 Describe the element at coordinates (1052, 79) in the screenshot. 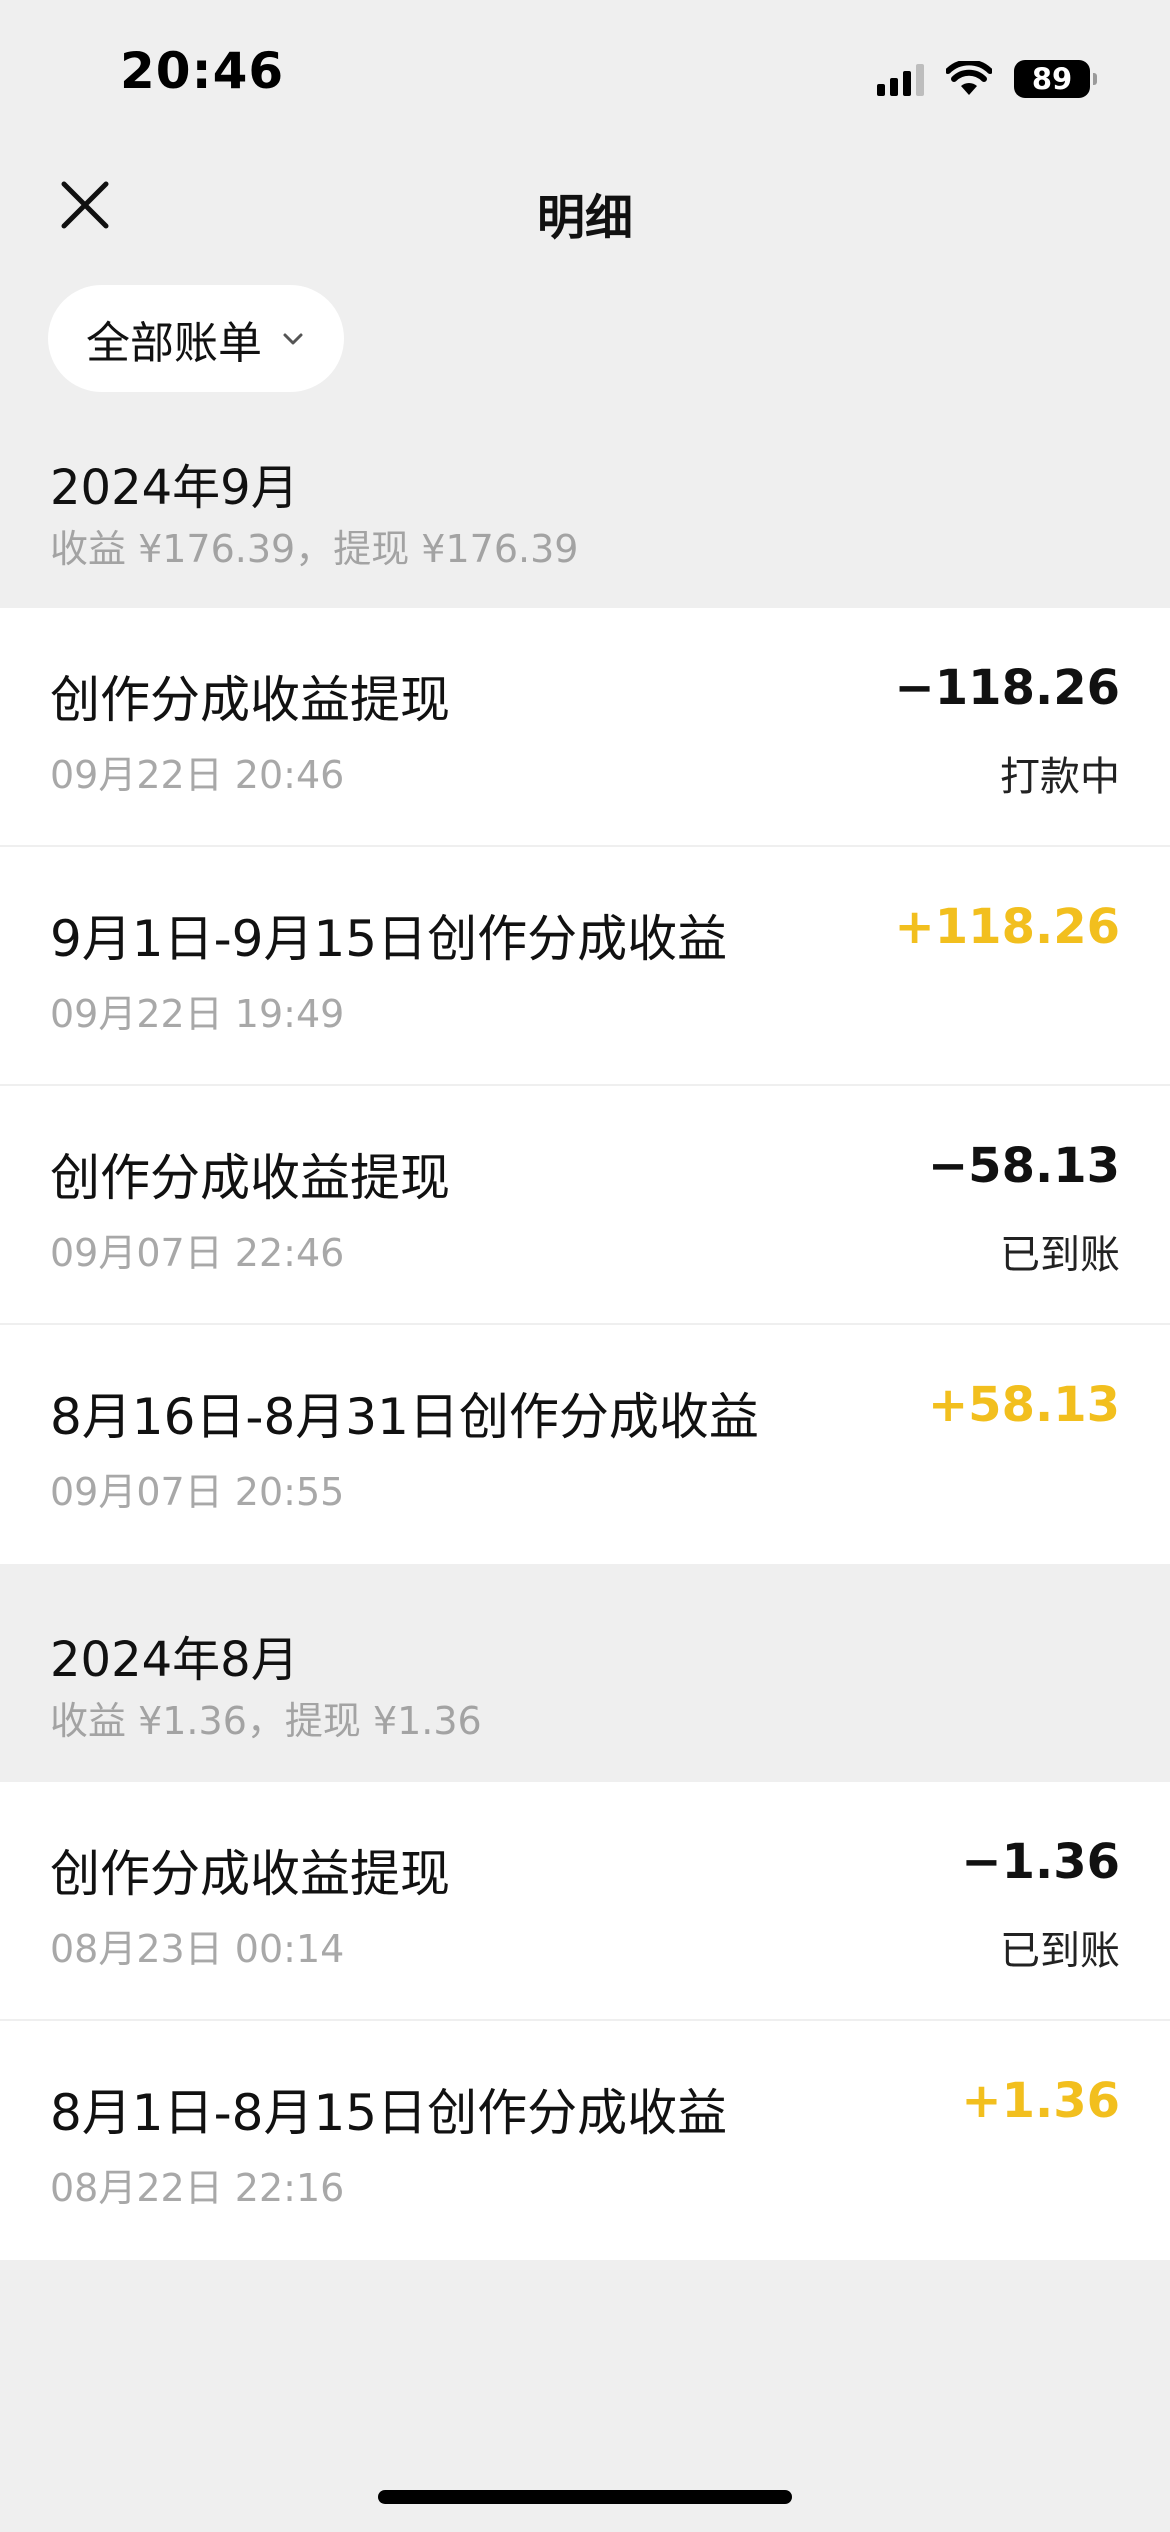

I see `battery-level: 89` at that location.